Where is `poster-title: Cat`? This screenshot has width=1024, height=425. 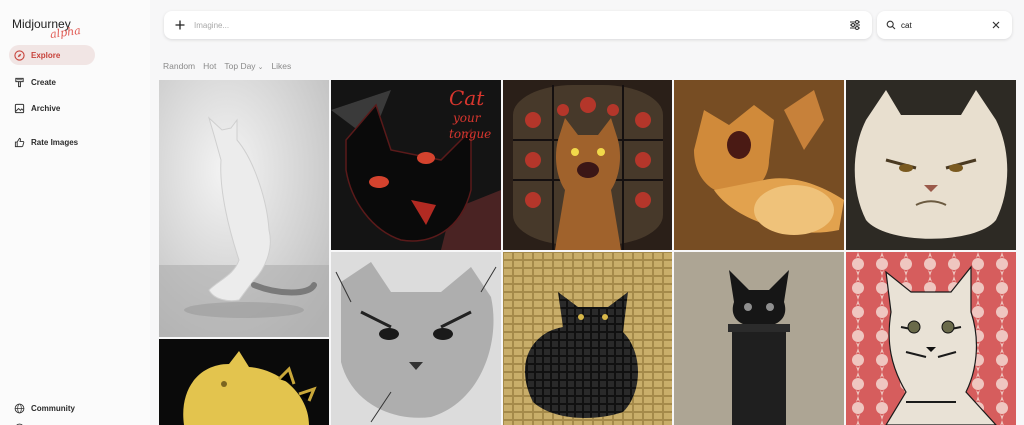
poster-title: Cat is located at coordinates (467, 98).